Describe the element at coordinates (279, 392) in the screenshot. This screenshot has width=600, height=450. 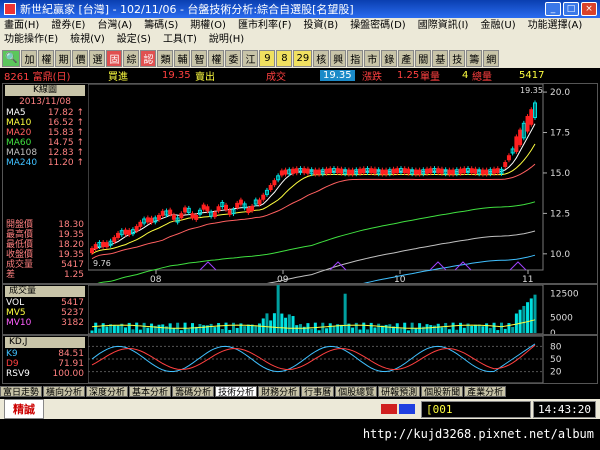
I see `tab-6: 財務分析` at that location.